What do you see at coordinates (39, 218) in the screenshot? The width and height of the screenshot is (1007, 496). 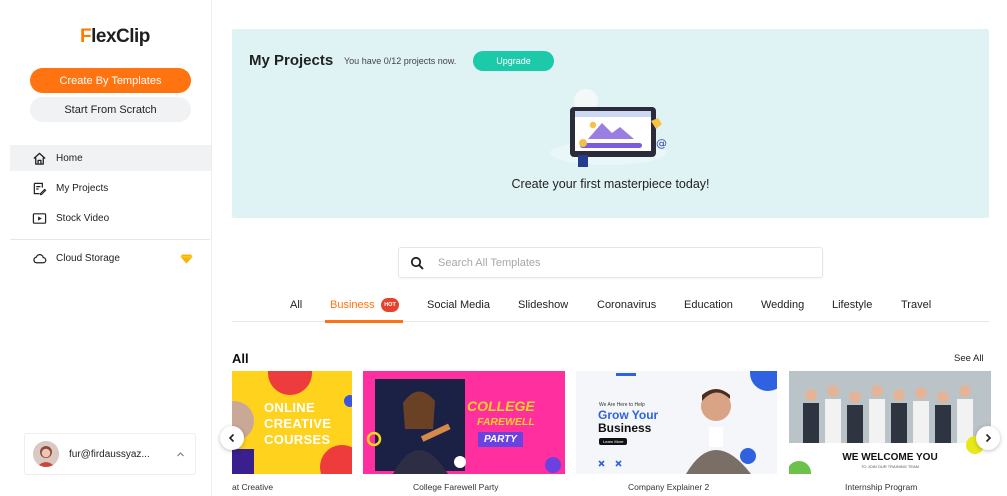 I see `video-icon` at bounding box center [39, 218].